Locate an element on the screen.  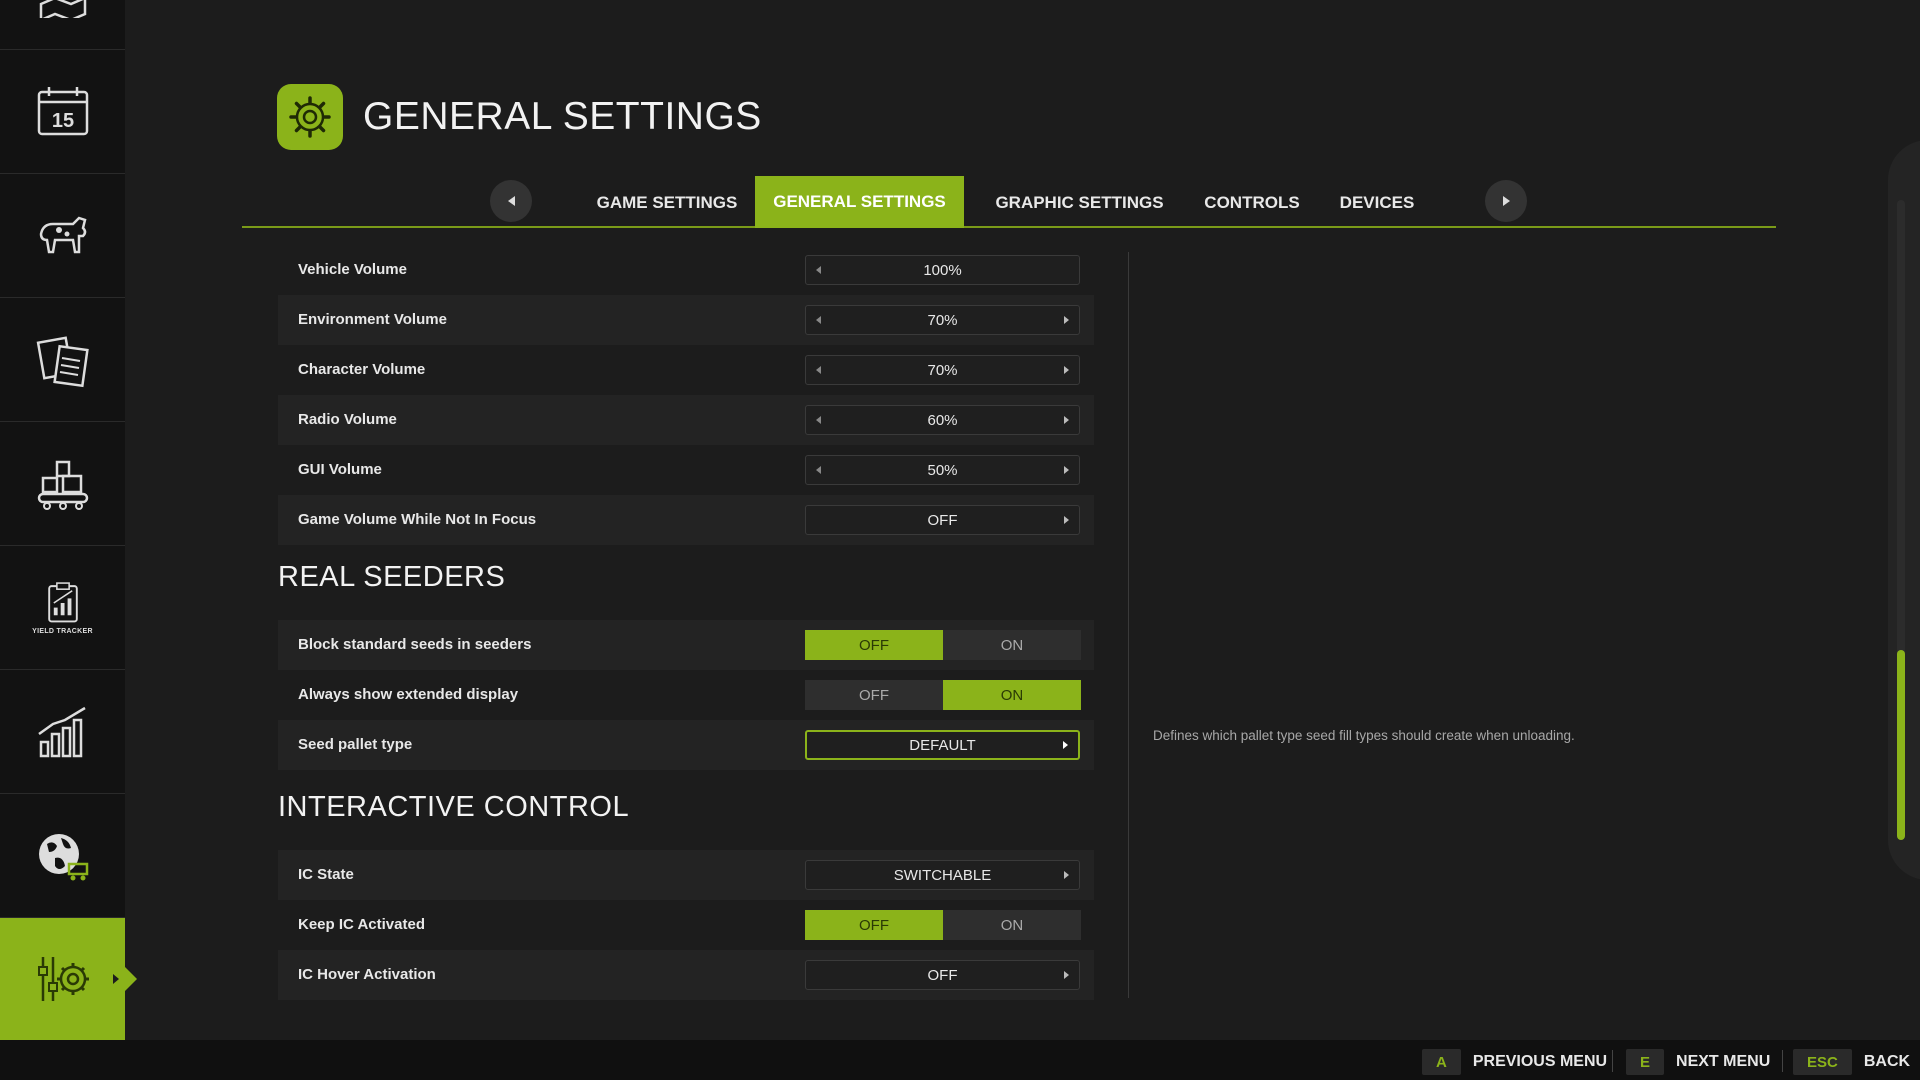
key-hint: E is located at coordinates (1645, 1062).